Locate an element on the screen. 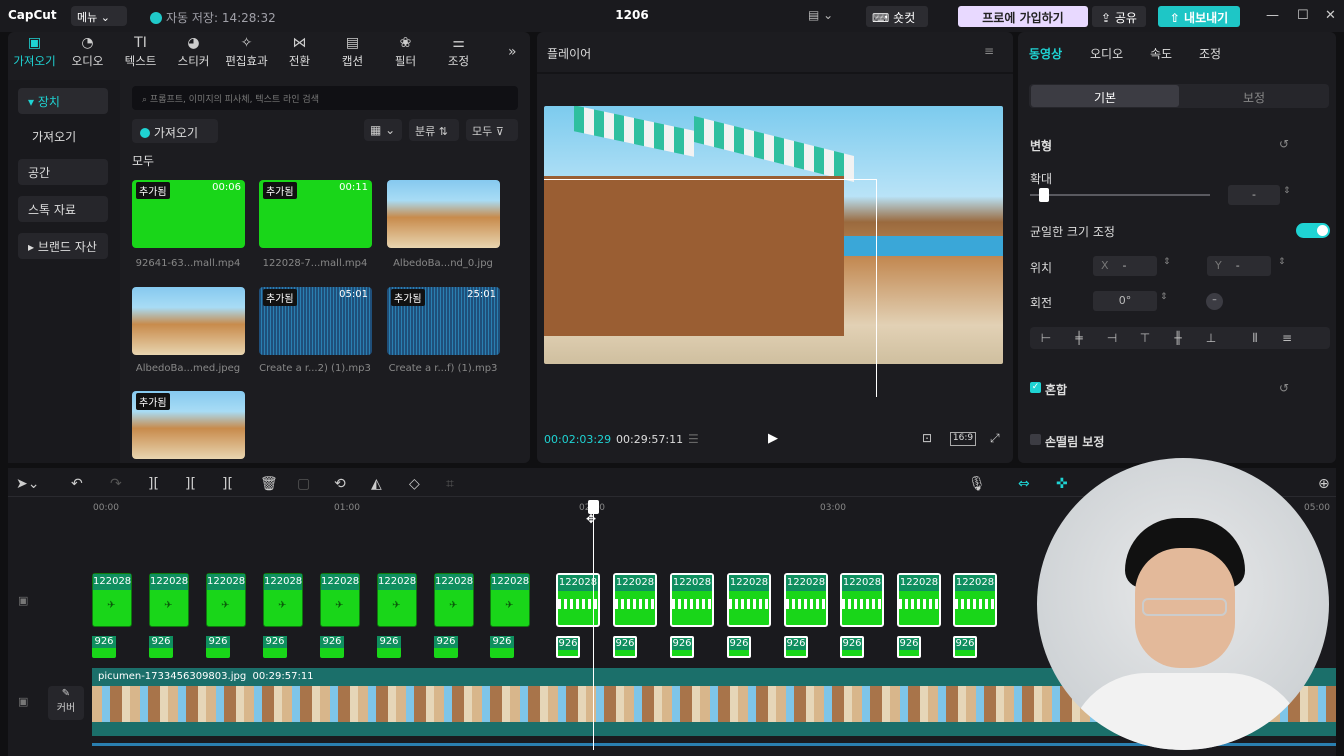 This screenshot has width=1344, height=756. subtab-retouch: 보정 is located at coordinates (1254, 96).